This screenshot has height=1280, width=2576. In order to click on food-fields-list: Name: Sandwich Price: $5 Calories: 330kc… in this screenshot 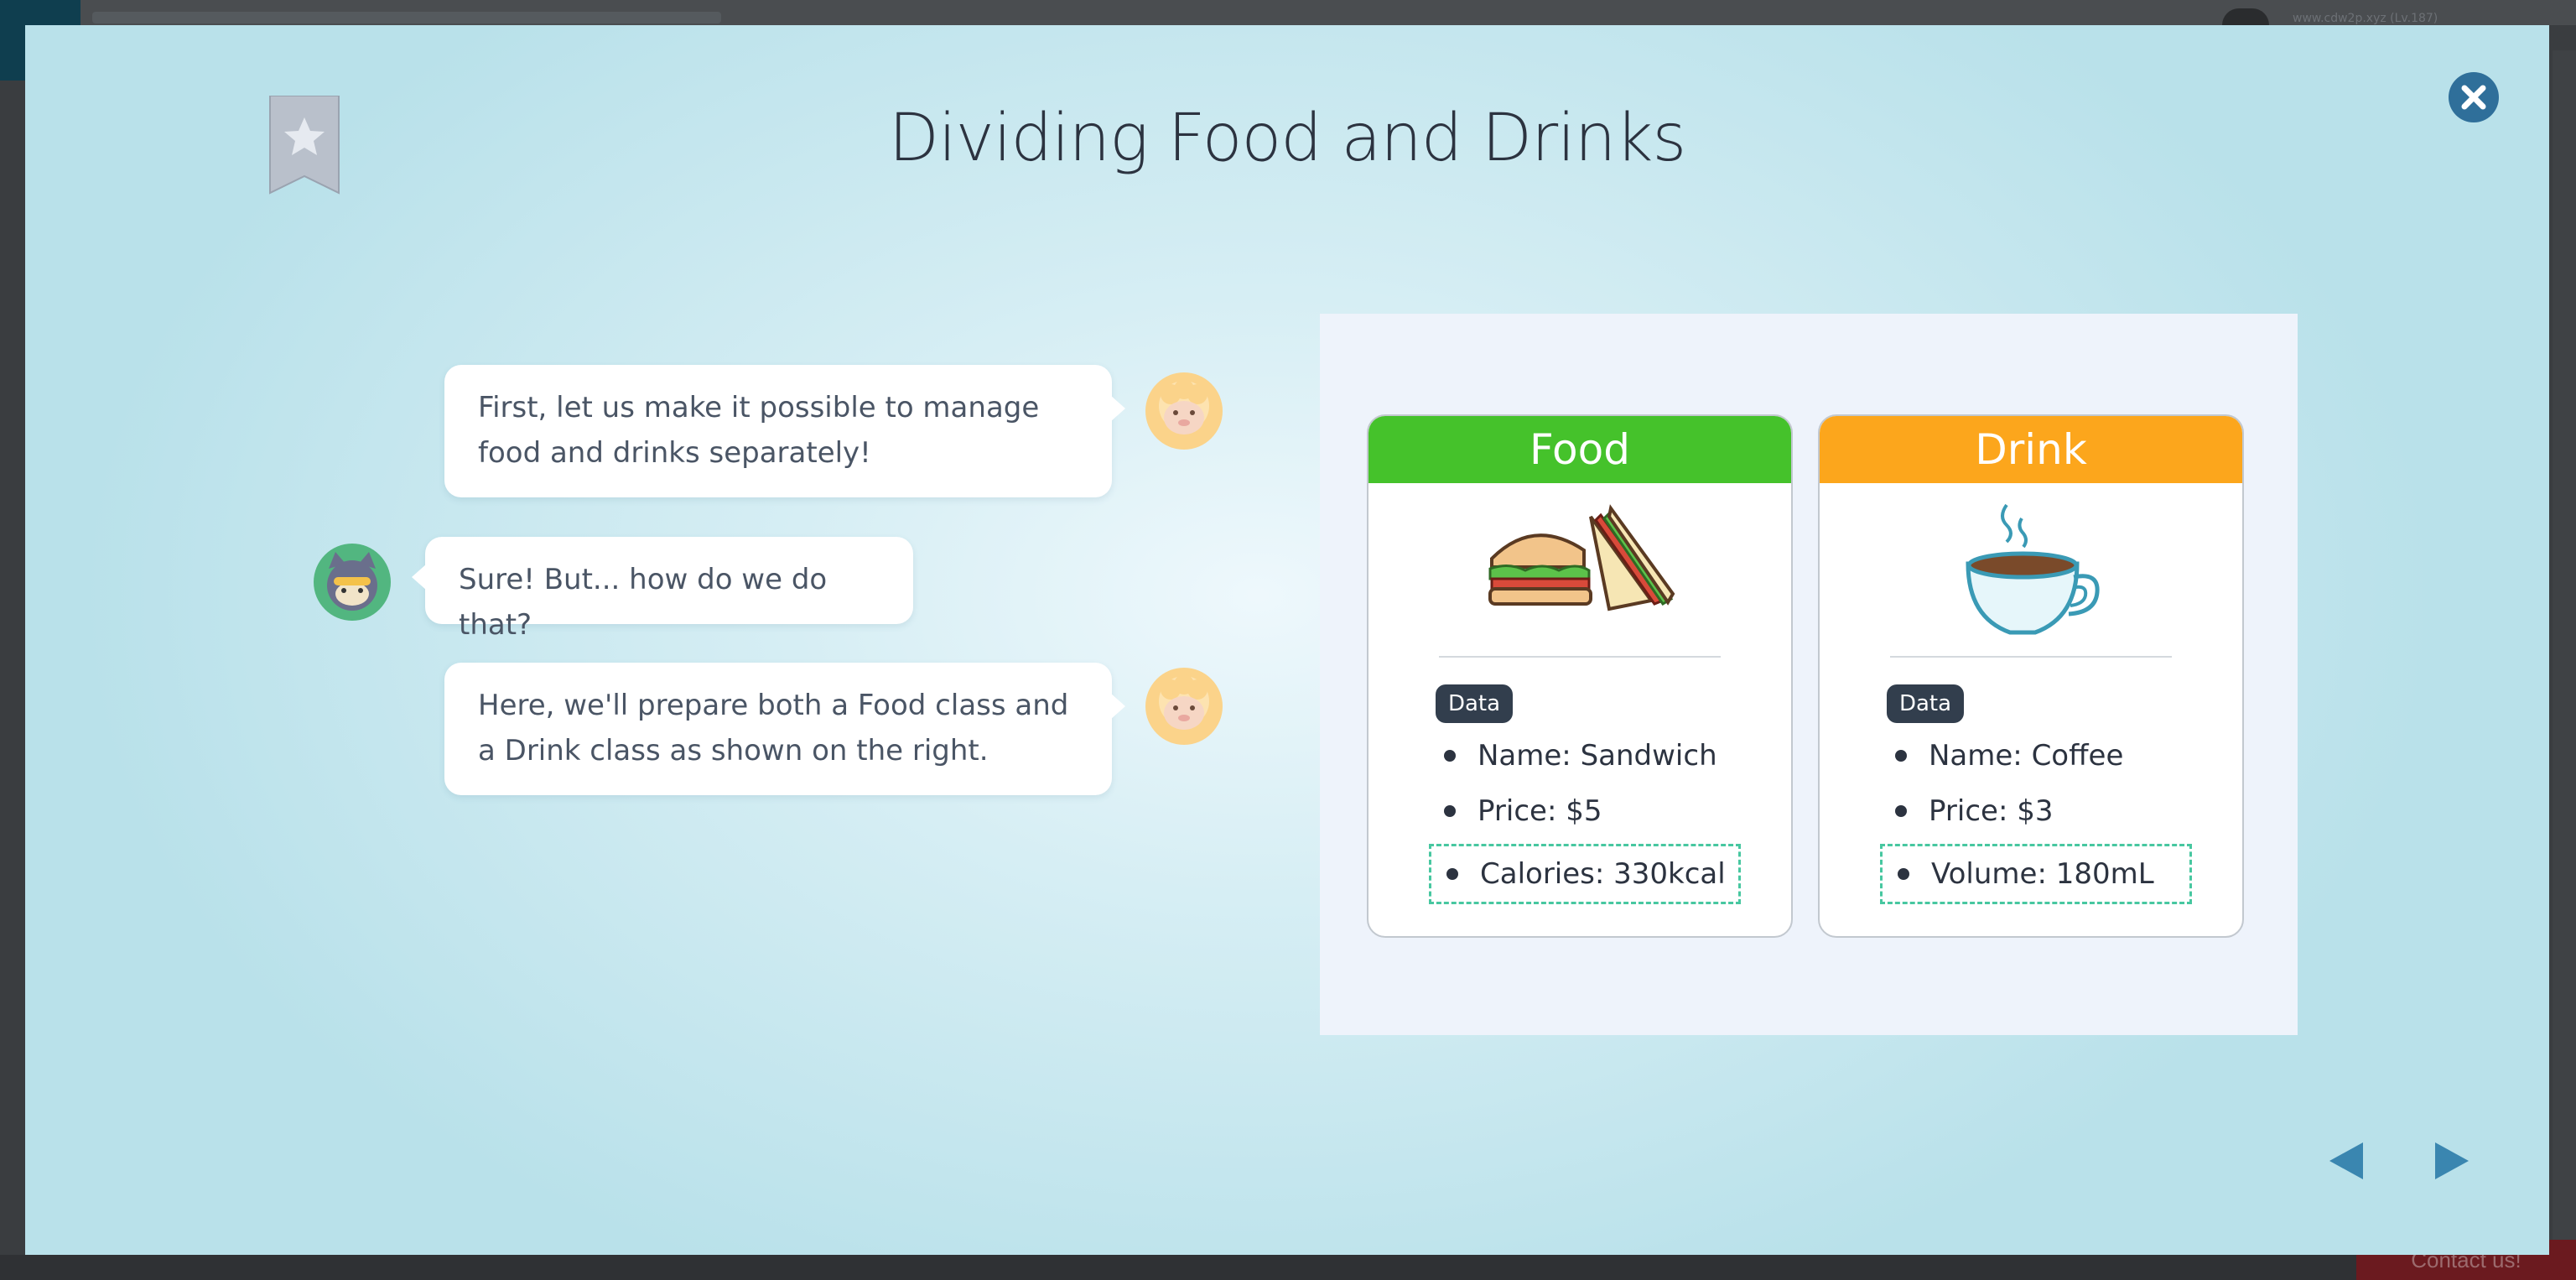, I will do `click(1591, 816)`.